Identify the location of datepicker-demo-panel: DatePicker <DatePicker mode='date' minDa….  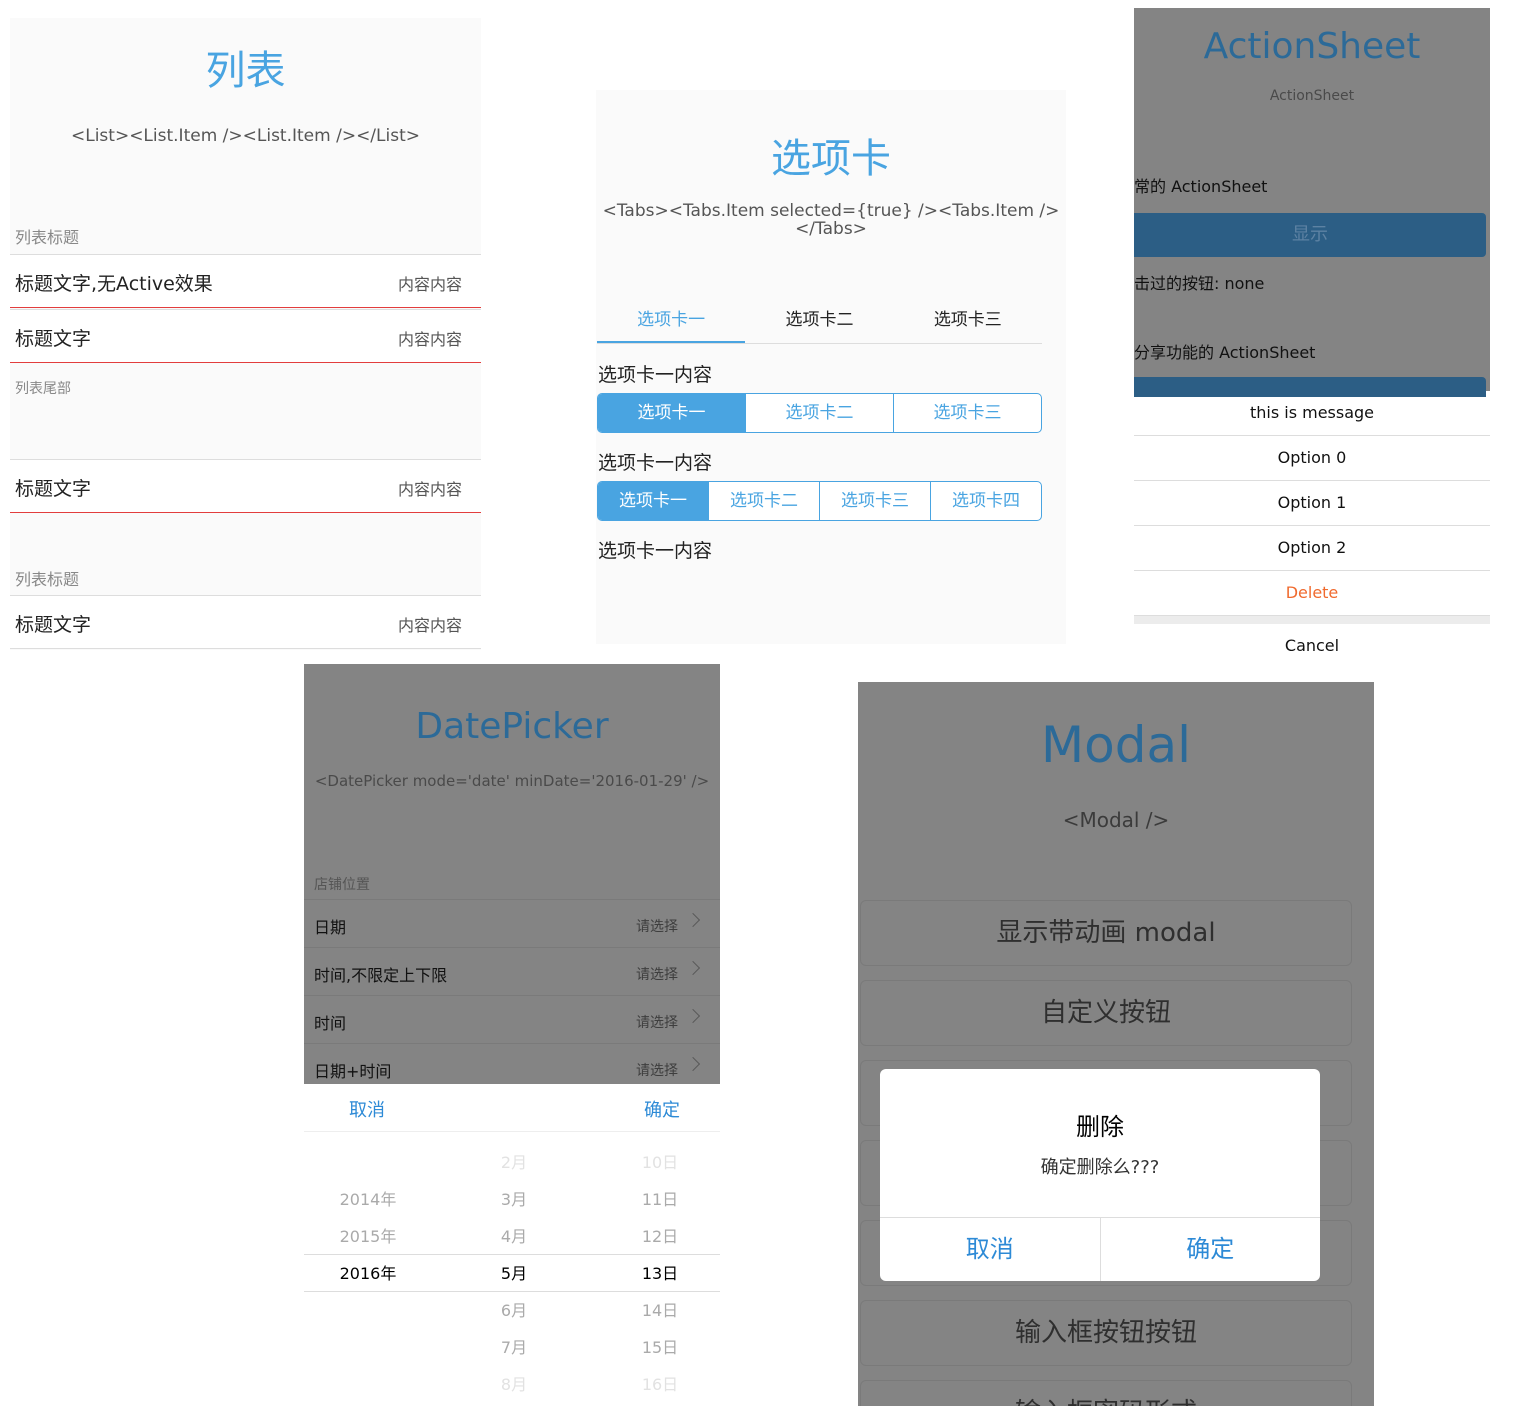
(512, 1035).